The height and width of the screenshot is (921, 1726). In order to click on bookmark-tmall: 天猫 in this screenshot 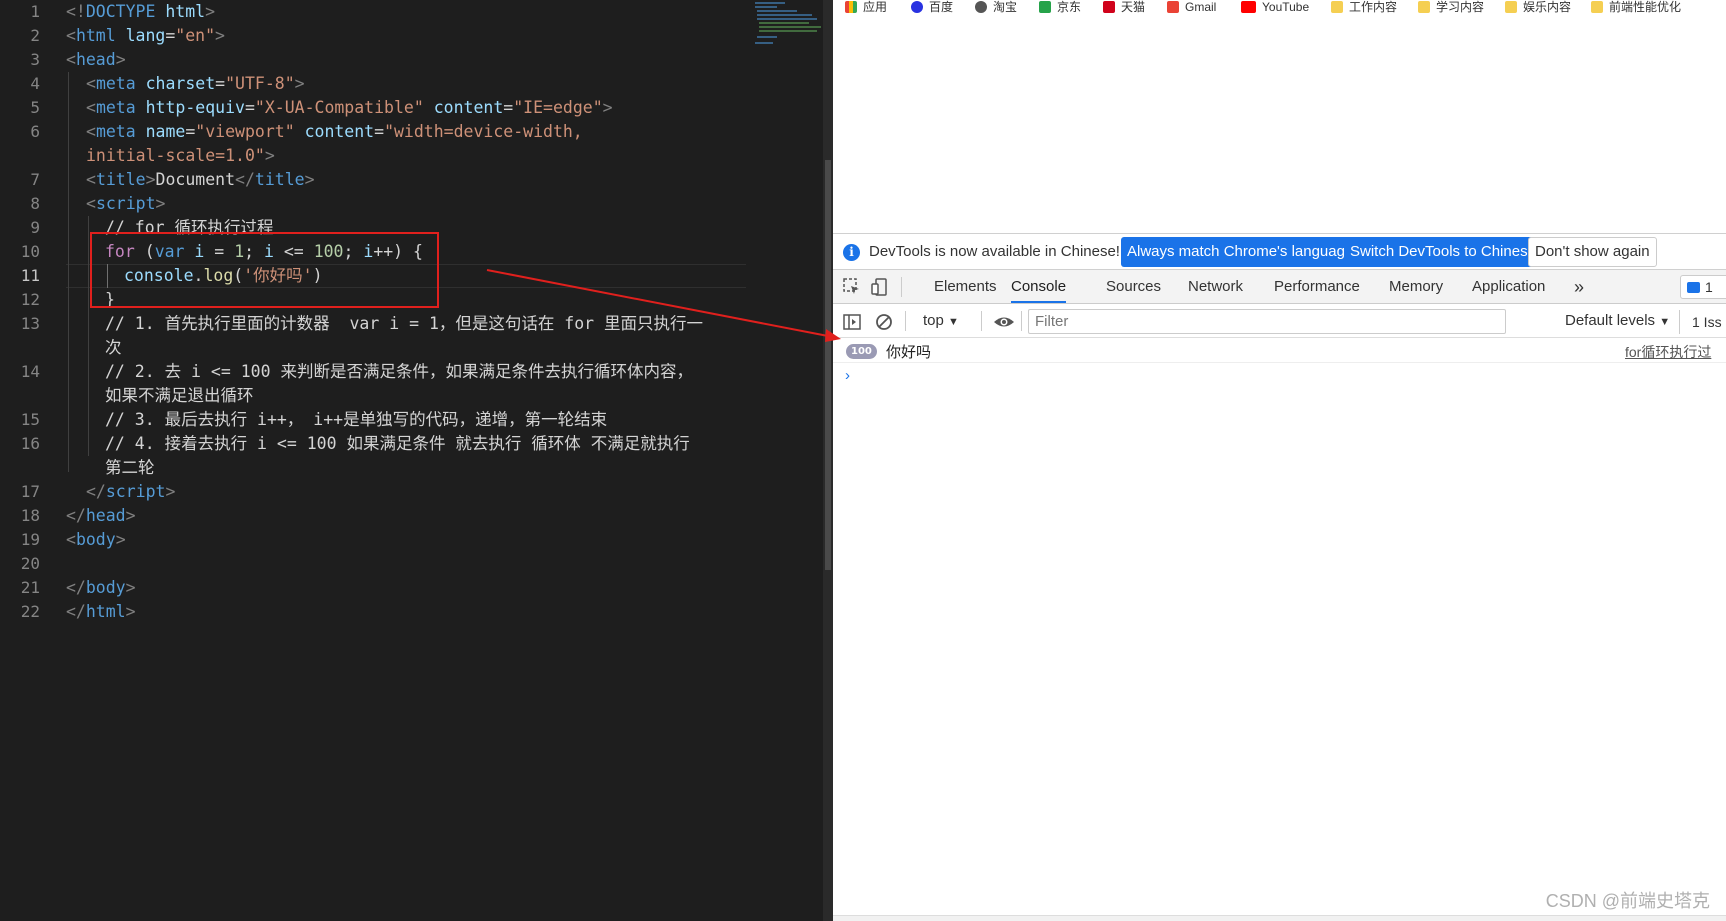, I will do `click(1124, 7)`.